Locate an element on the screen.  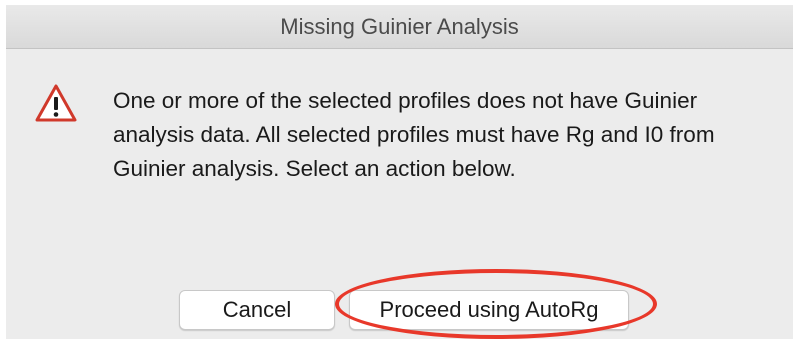
dialog-titlebar: Missing Guinier Analysis is located at coordinates (399, 27).